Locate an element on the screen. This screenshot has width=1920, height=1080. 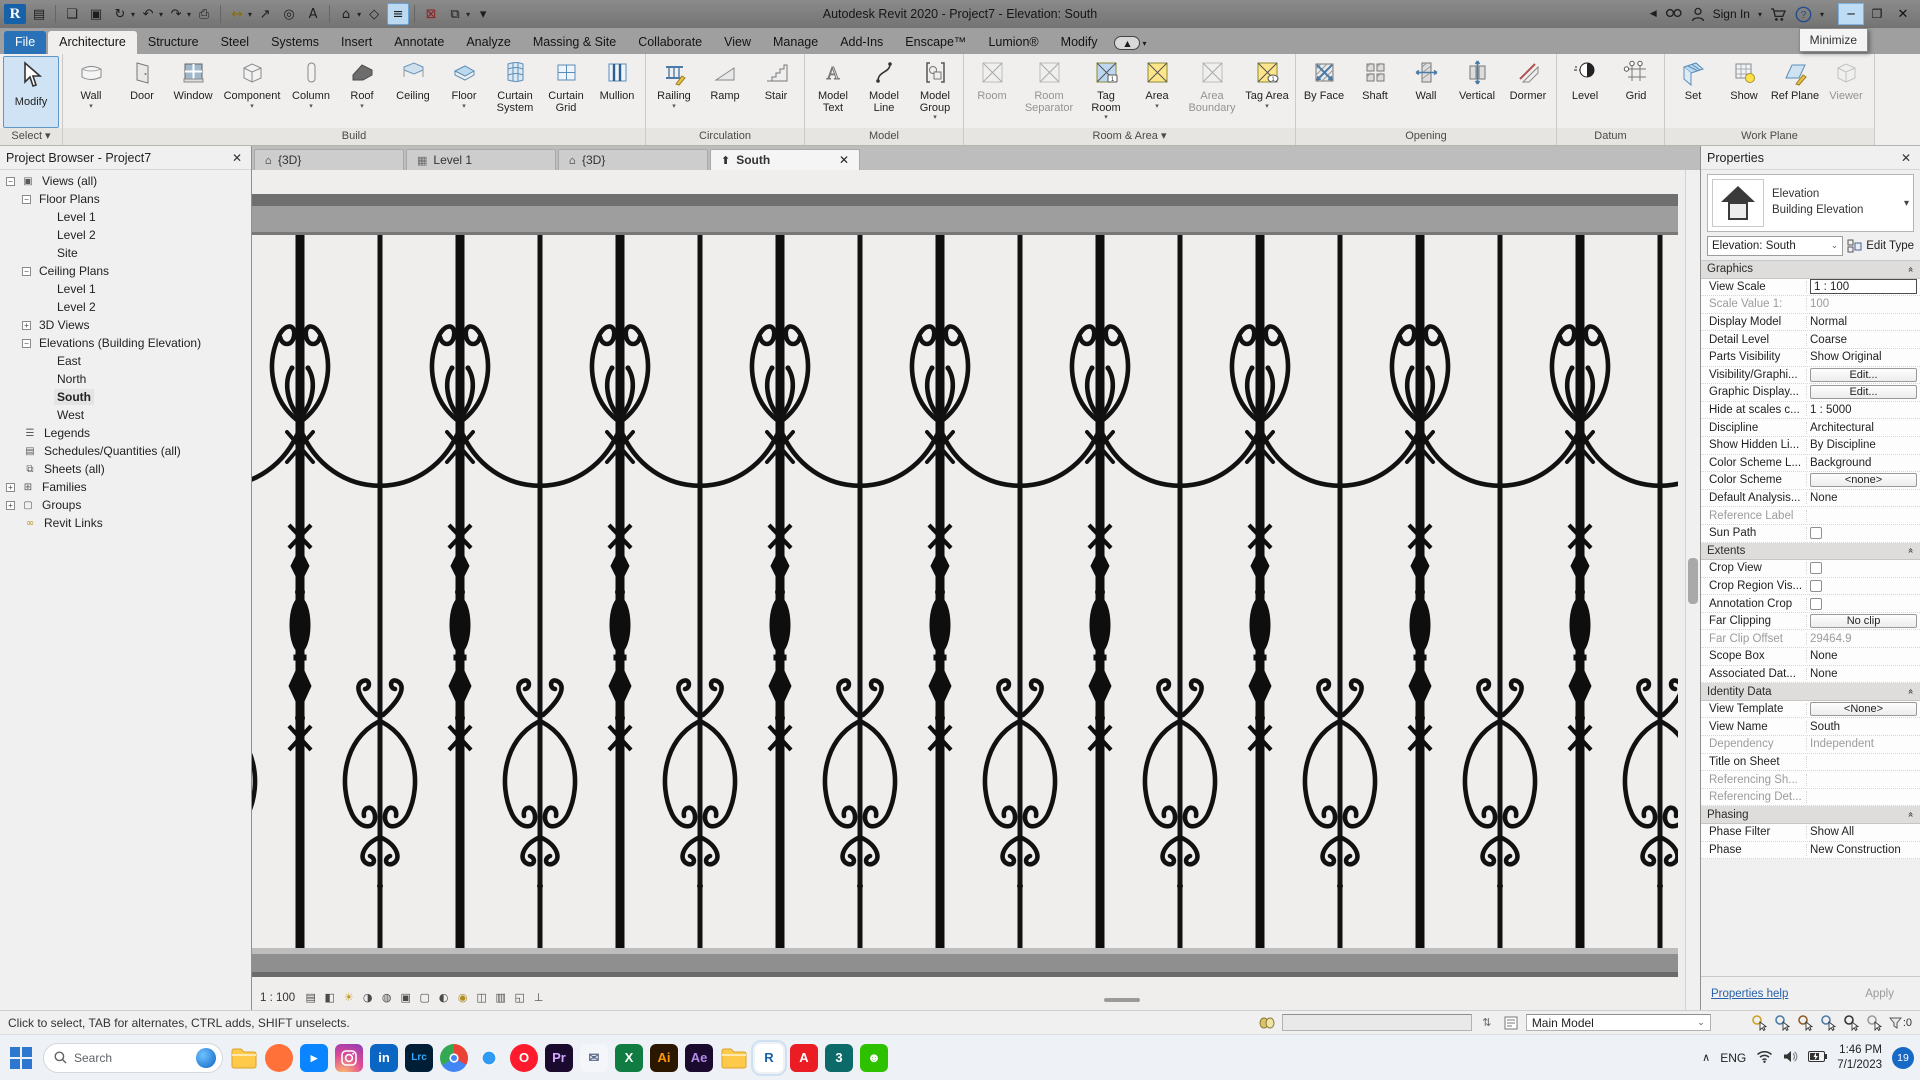
revit-logo-icon: R is located at coordinates (15, 14).